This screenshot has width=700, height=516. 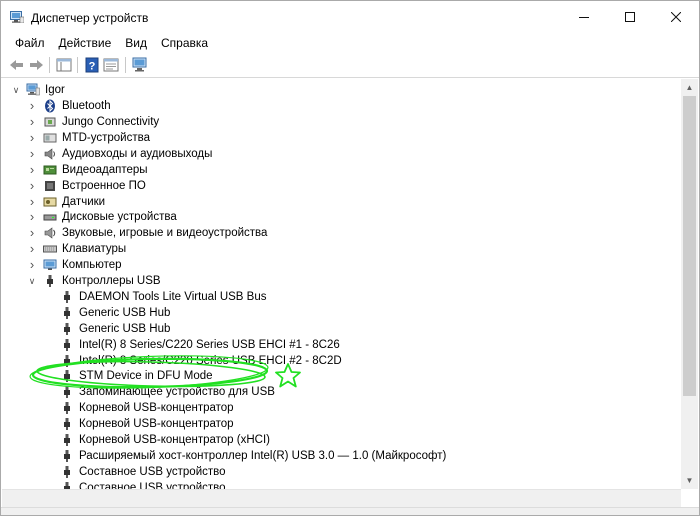 I want to click on usb-device-label: STM Device in DFU Mode, so click(x=146, y=376).